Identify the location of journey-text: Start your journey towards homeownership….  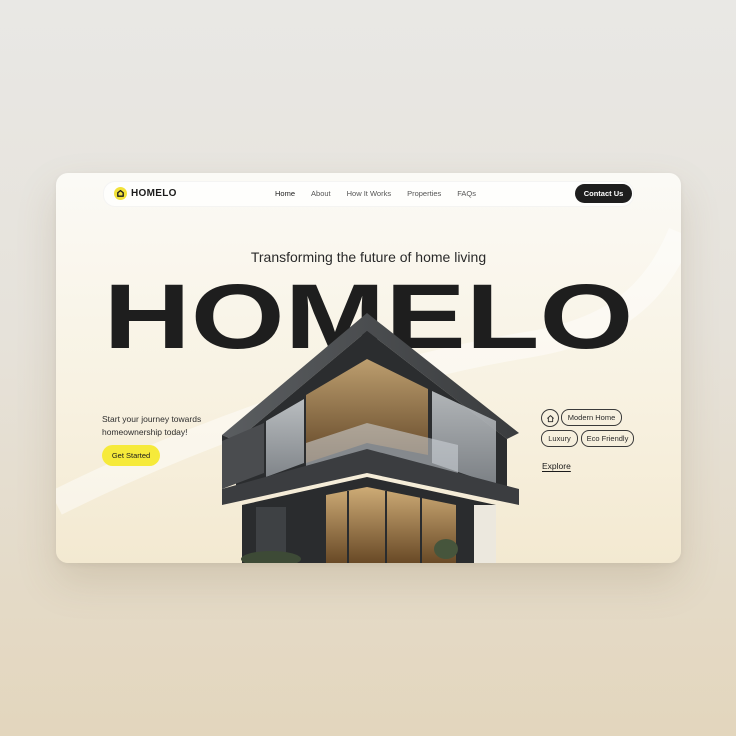
(152, 425).